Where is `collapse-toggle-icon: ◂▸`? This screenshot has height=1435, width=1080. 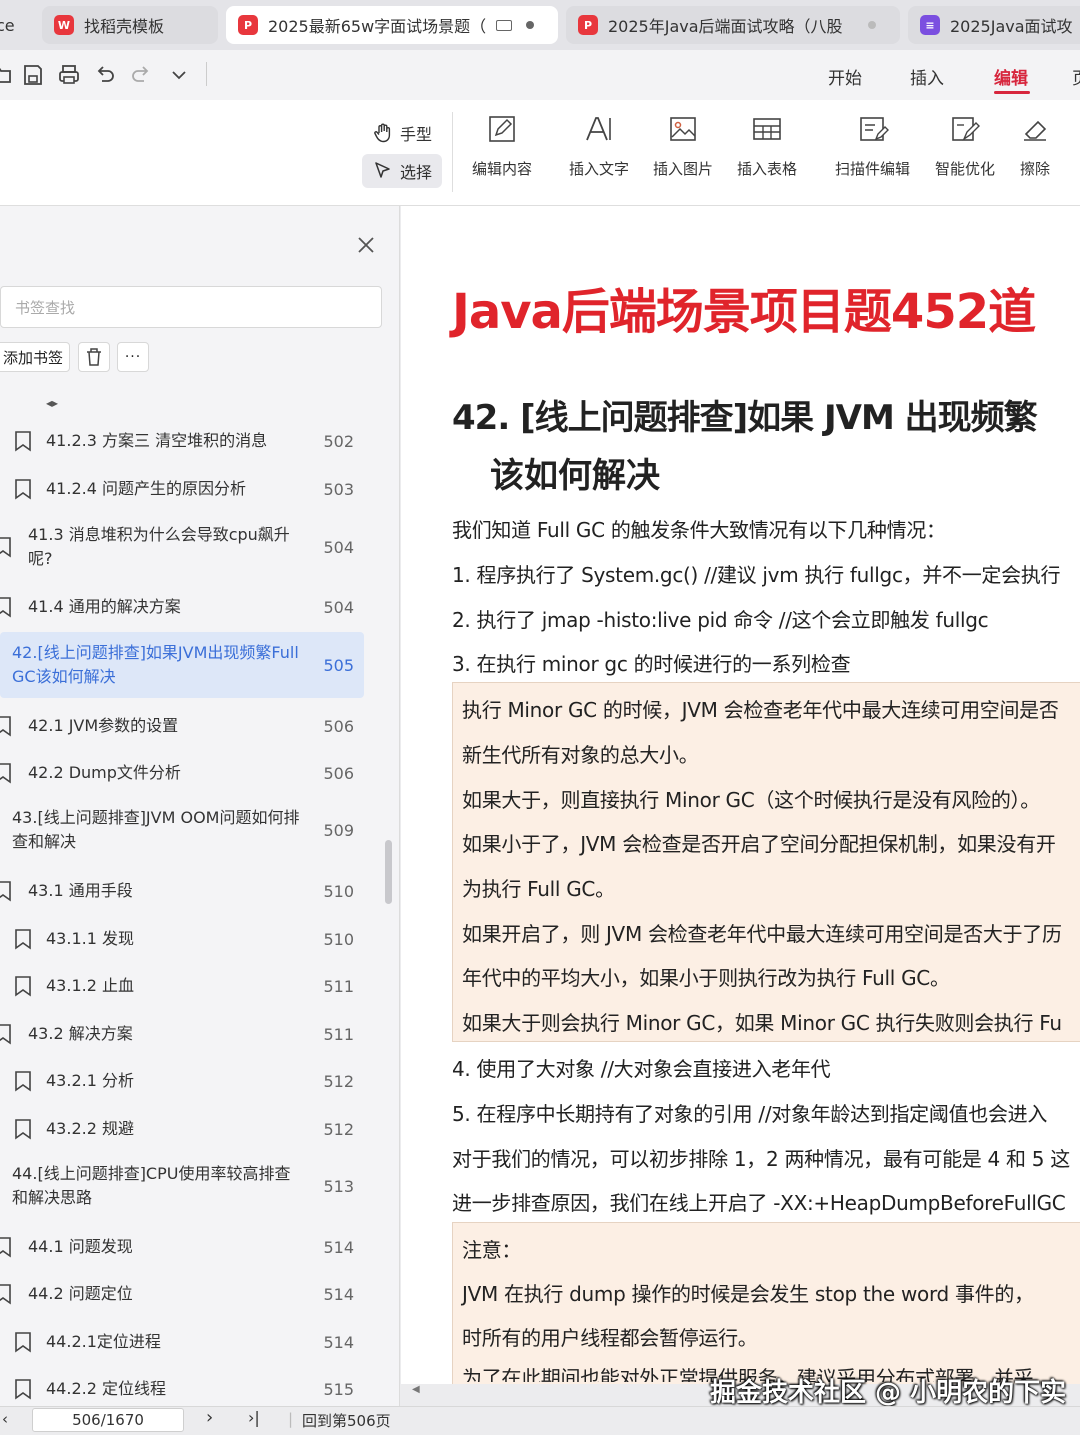
collapse-toggle-icon: ◂▸ is located at coordinates (52, 403).